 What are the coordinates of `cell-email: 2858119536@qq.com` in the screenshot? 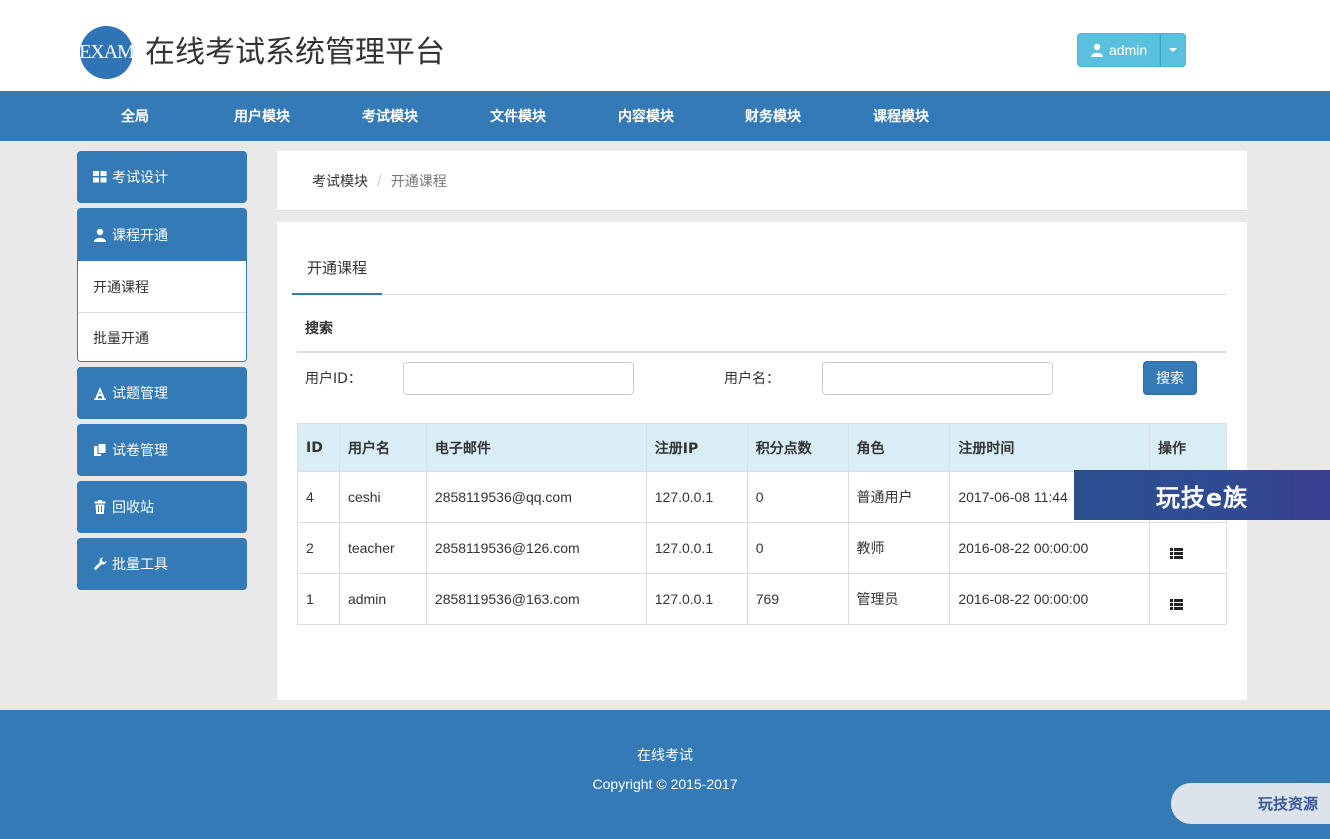 It's located at (536, 497).